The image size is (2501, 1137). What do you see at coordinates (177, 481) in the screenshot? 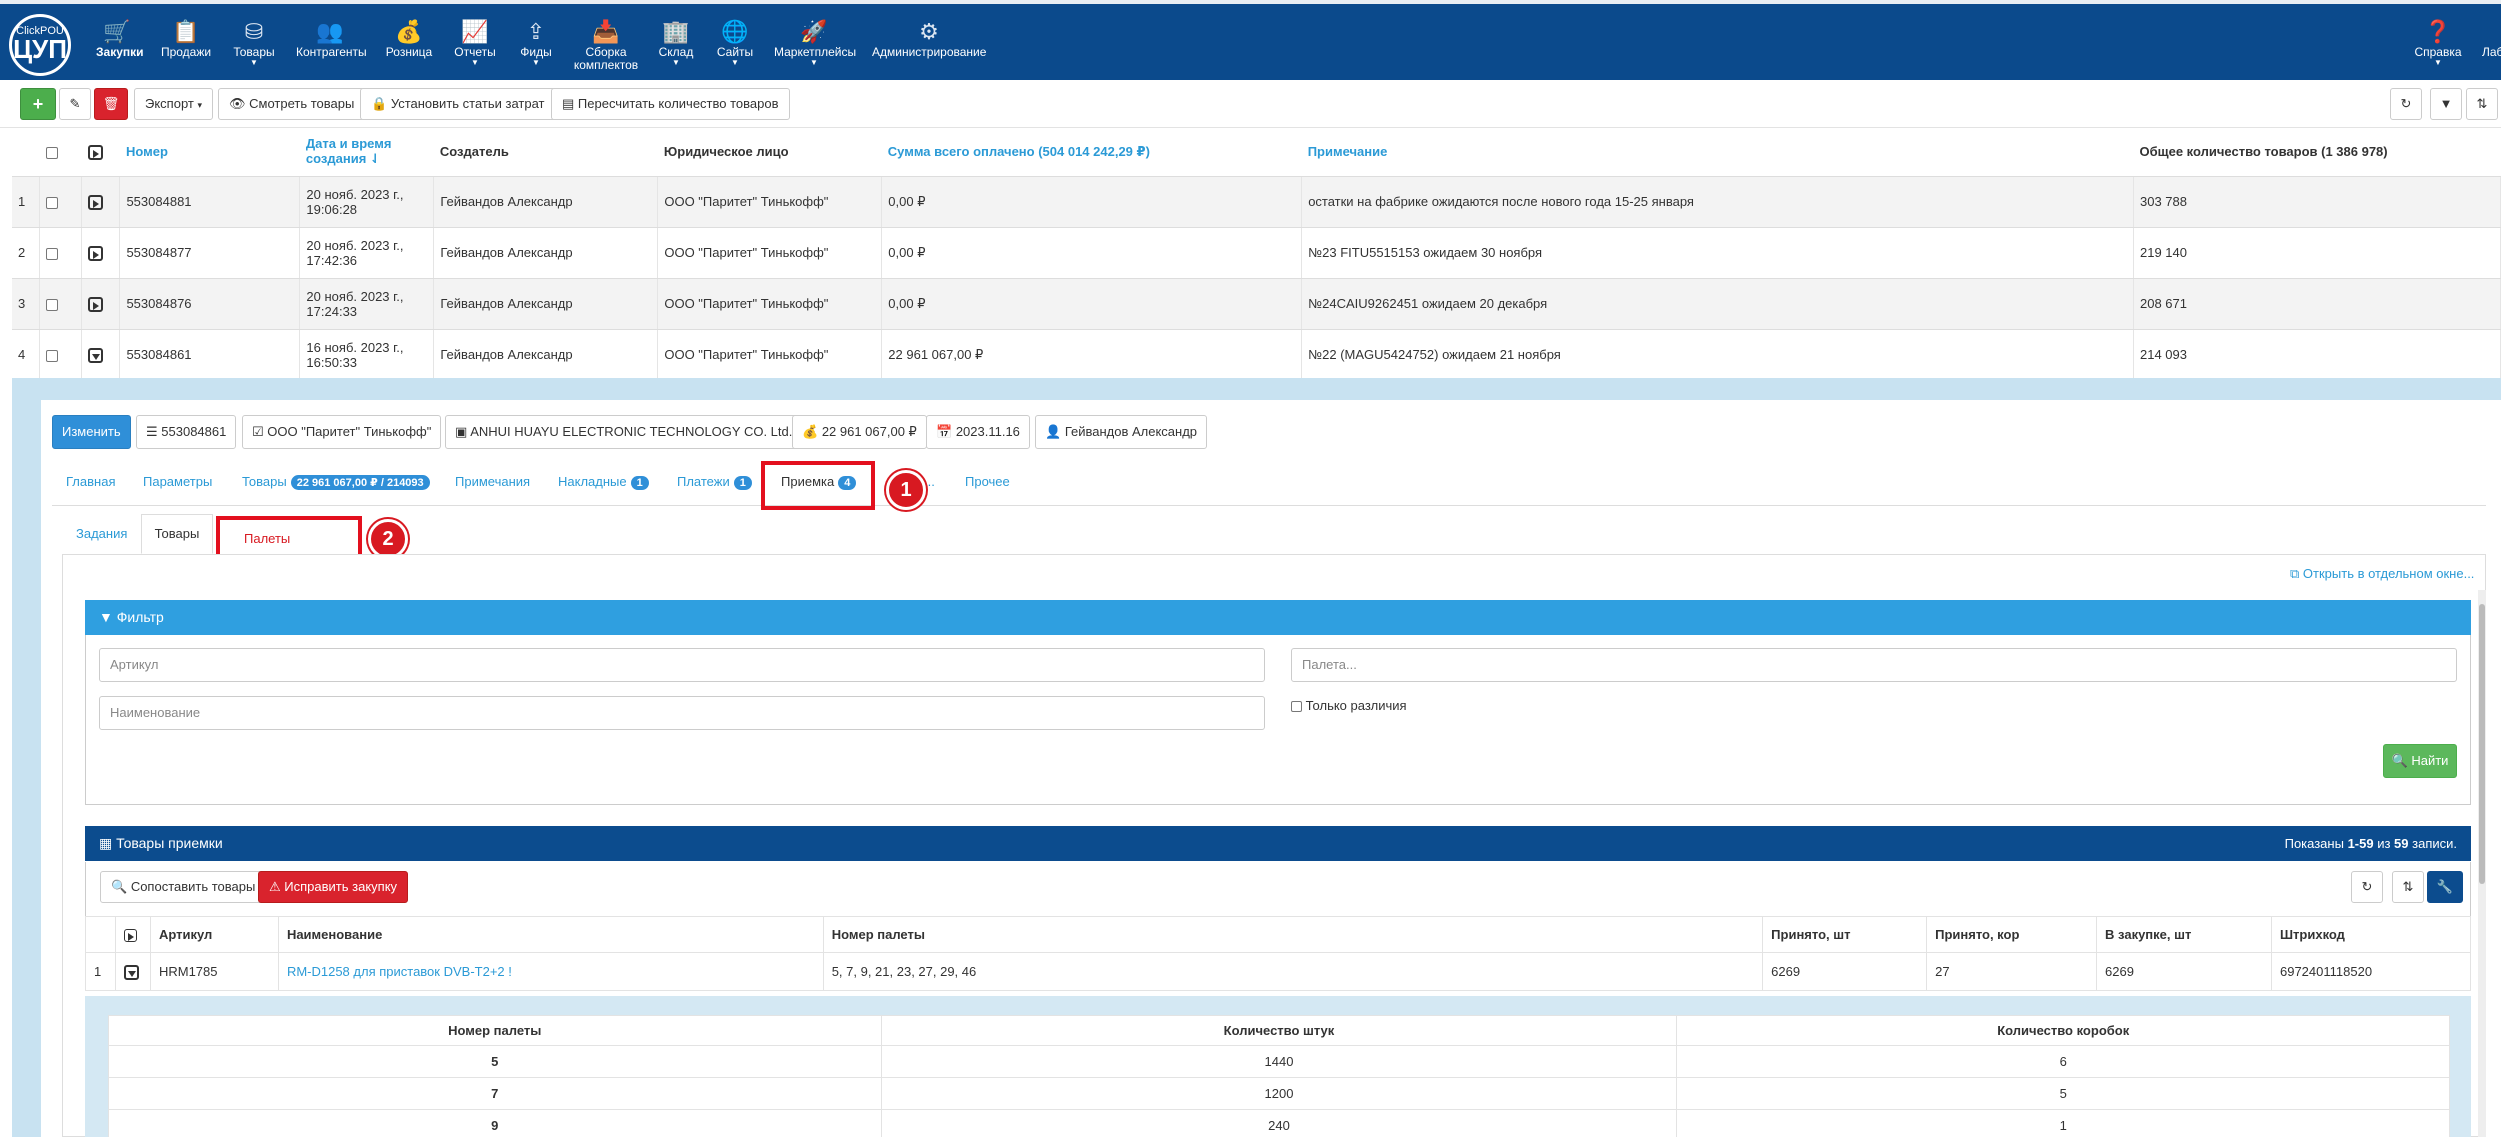
I see `tab-params: Параметры` at bounding box center [177, 481].